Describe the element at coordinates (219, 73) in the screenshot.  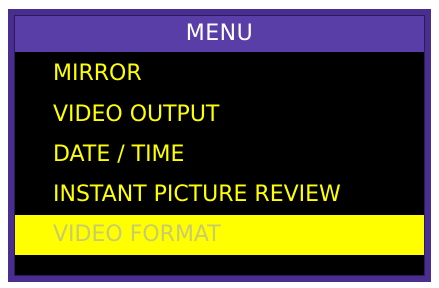
I see `menu-item-mirror: MIRROR` at that location.